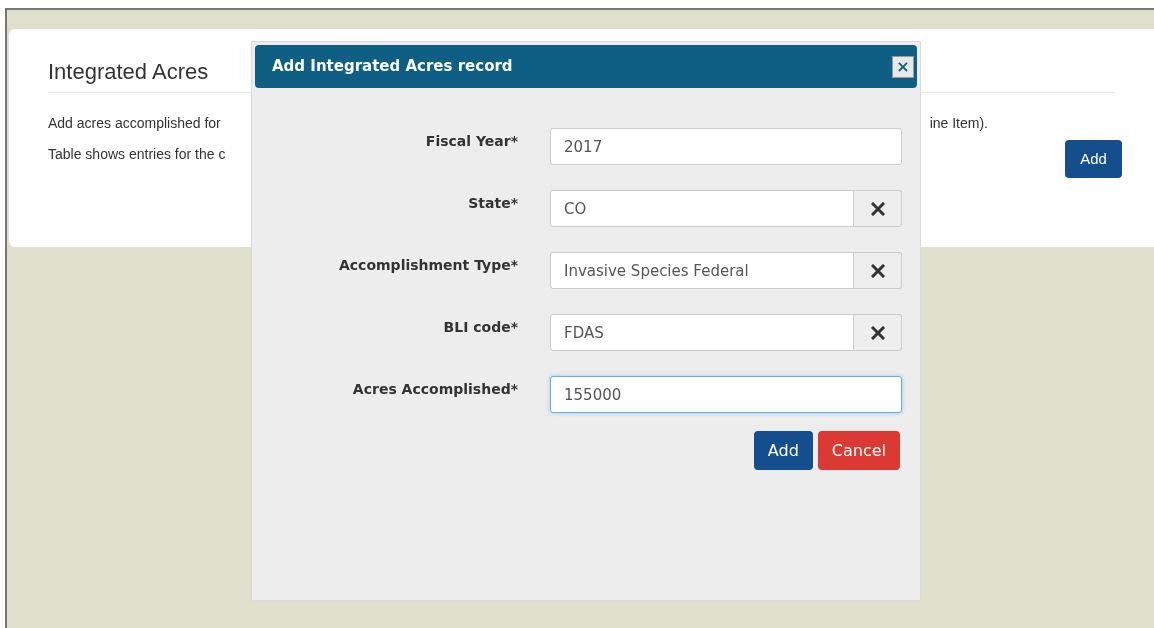  Describe the element at coordinates (128, 71) in the screenshot. I see `section-title: Integrated Acres` at that location.